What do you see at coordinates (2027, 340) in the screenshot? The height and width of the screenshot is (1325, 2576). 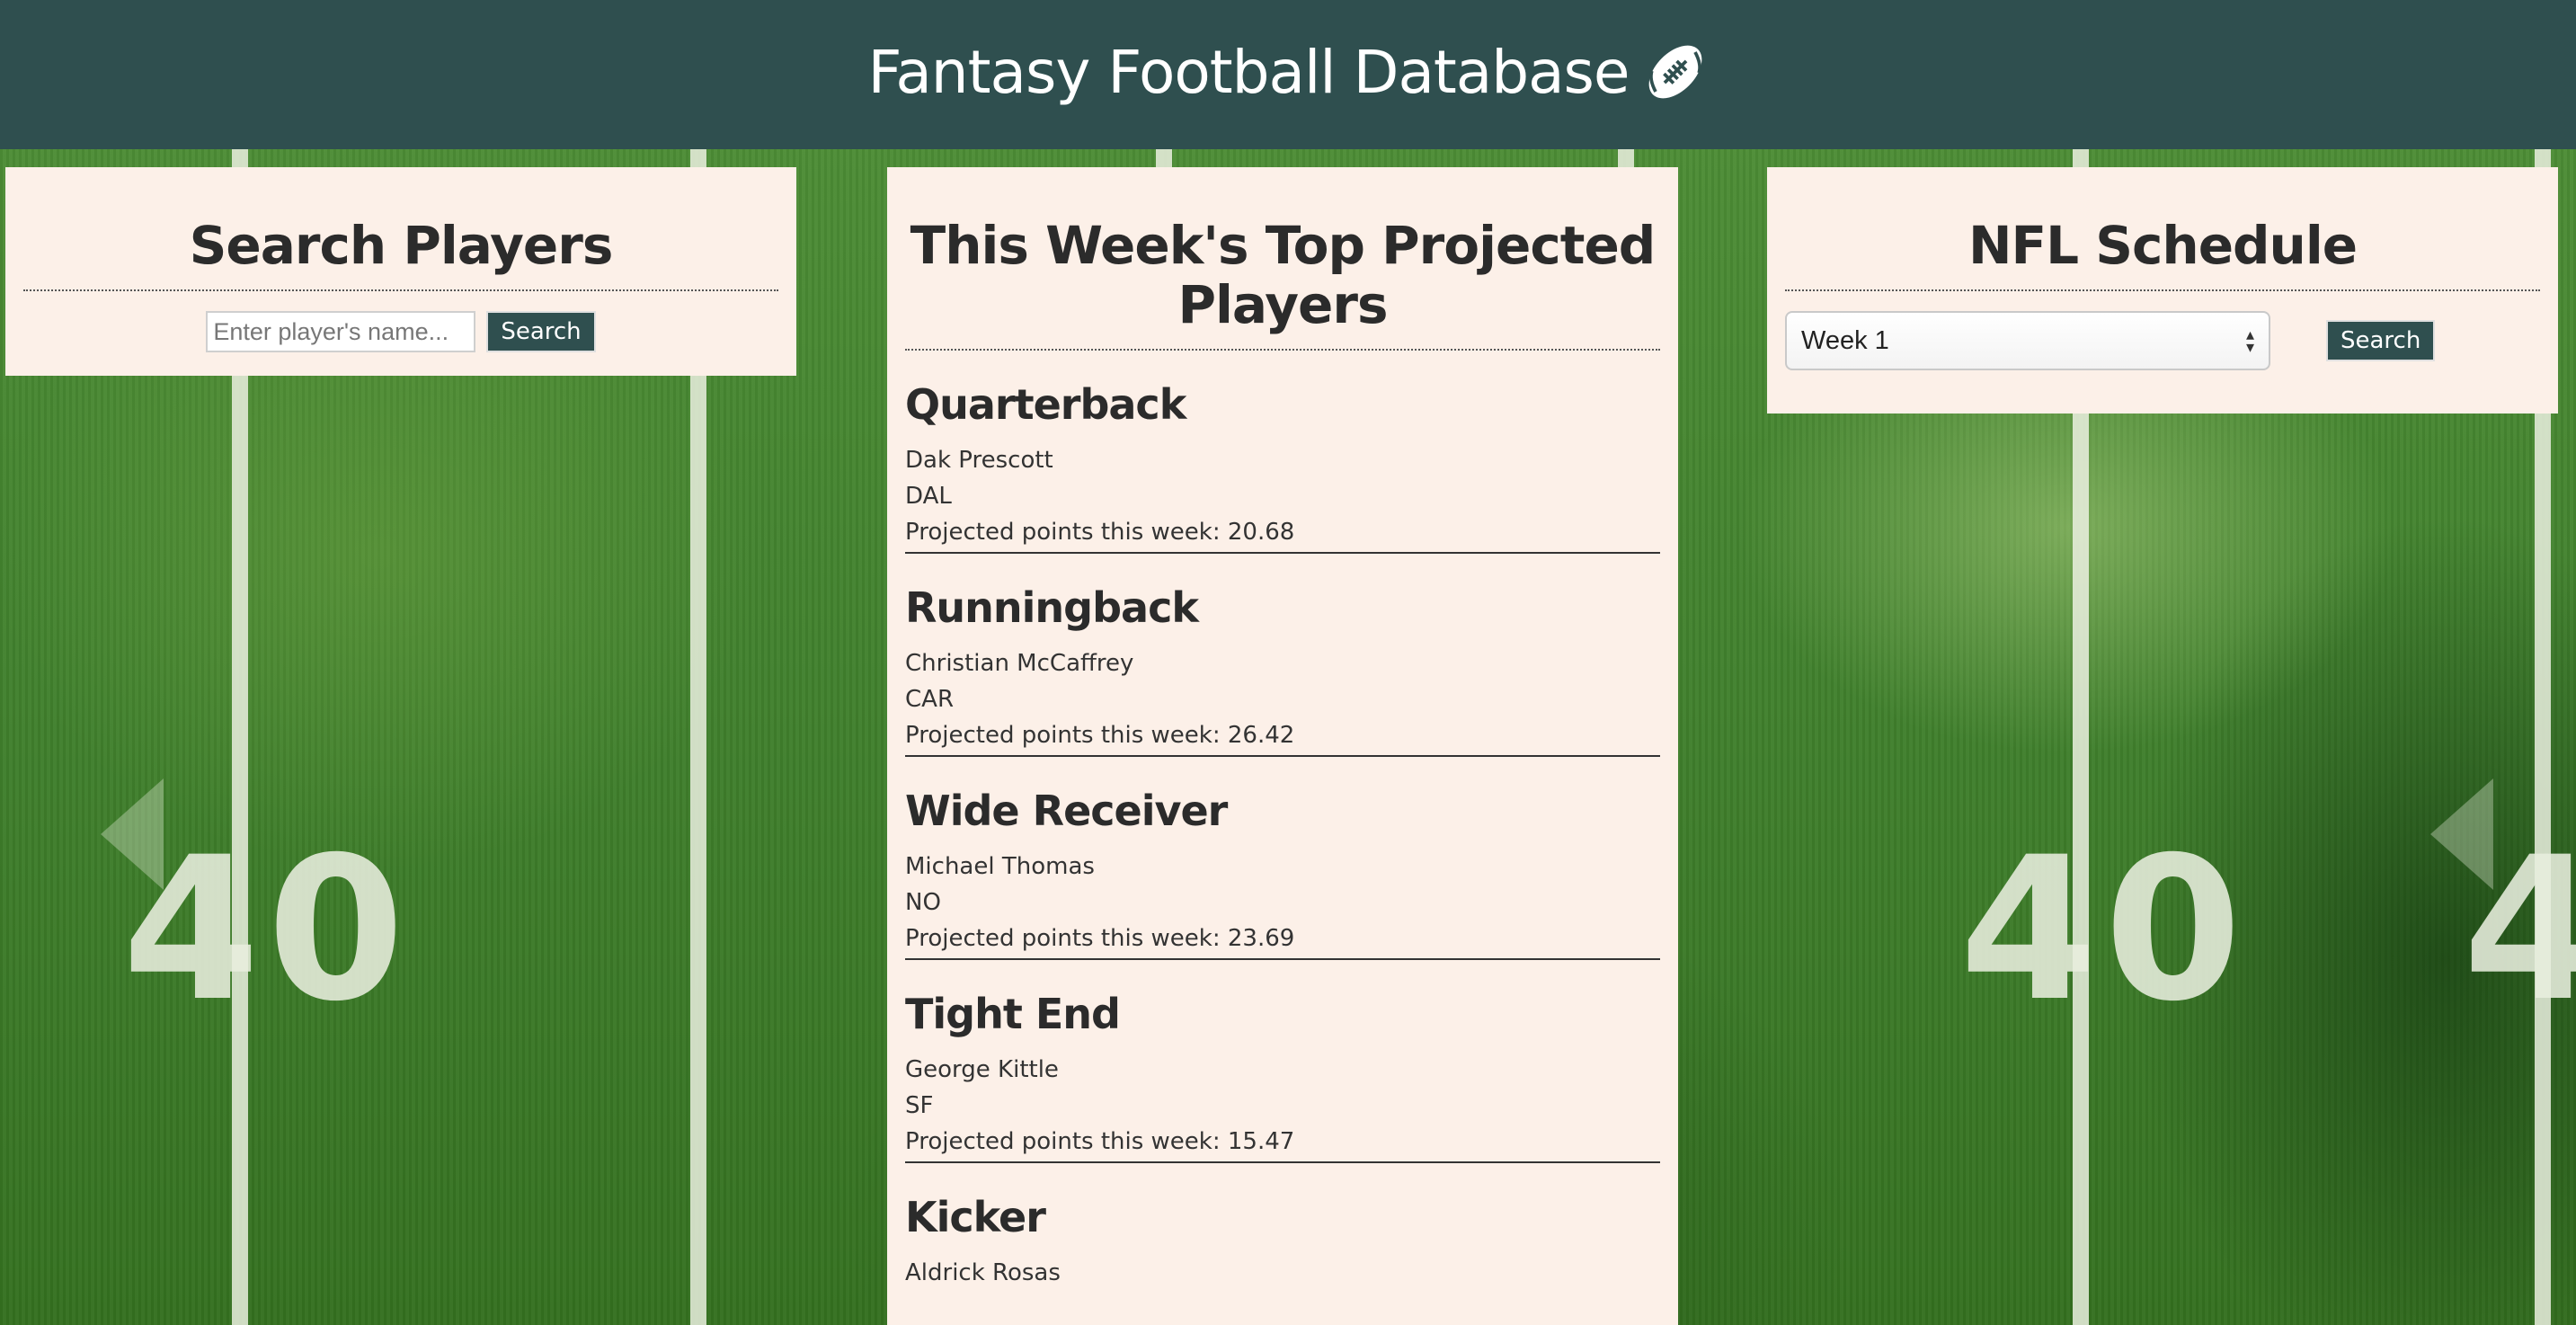 I see `week-select: Week 1 ▴ ▾` at bounding box center [2027, 340].